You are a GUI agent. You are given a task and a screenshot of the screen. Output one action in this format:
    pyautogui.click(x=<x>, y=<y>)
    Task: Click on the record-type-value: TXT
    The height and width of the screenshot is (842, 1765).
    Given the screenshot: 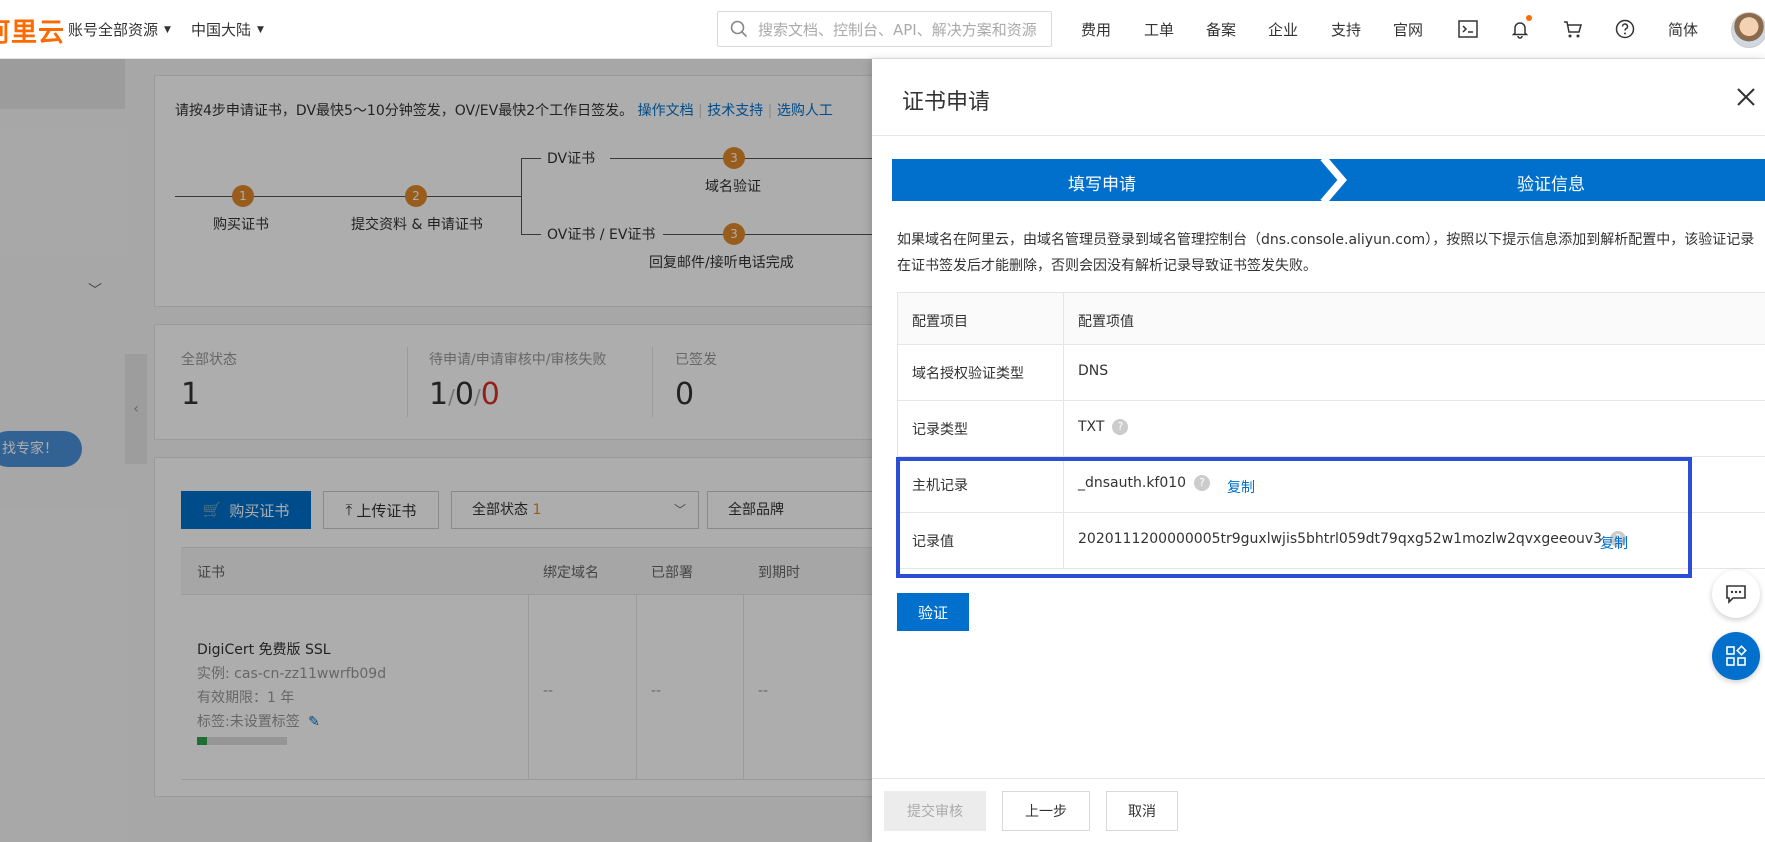 What is the action you would take?
    pyautogui.click(x=1091, y=427)
    